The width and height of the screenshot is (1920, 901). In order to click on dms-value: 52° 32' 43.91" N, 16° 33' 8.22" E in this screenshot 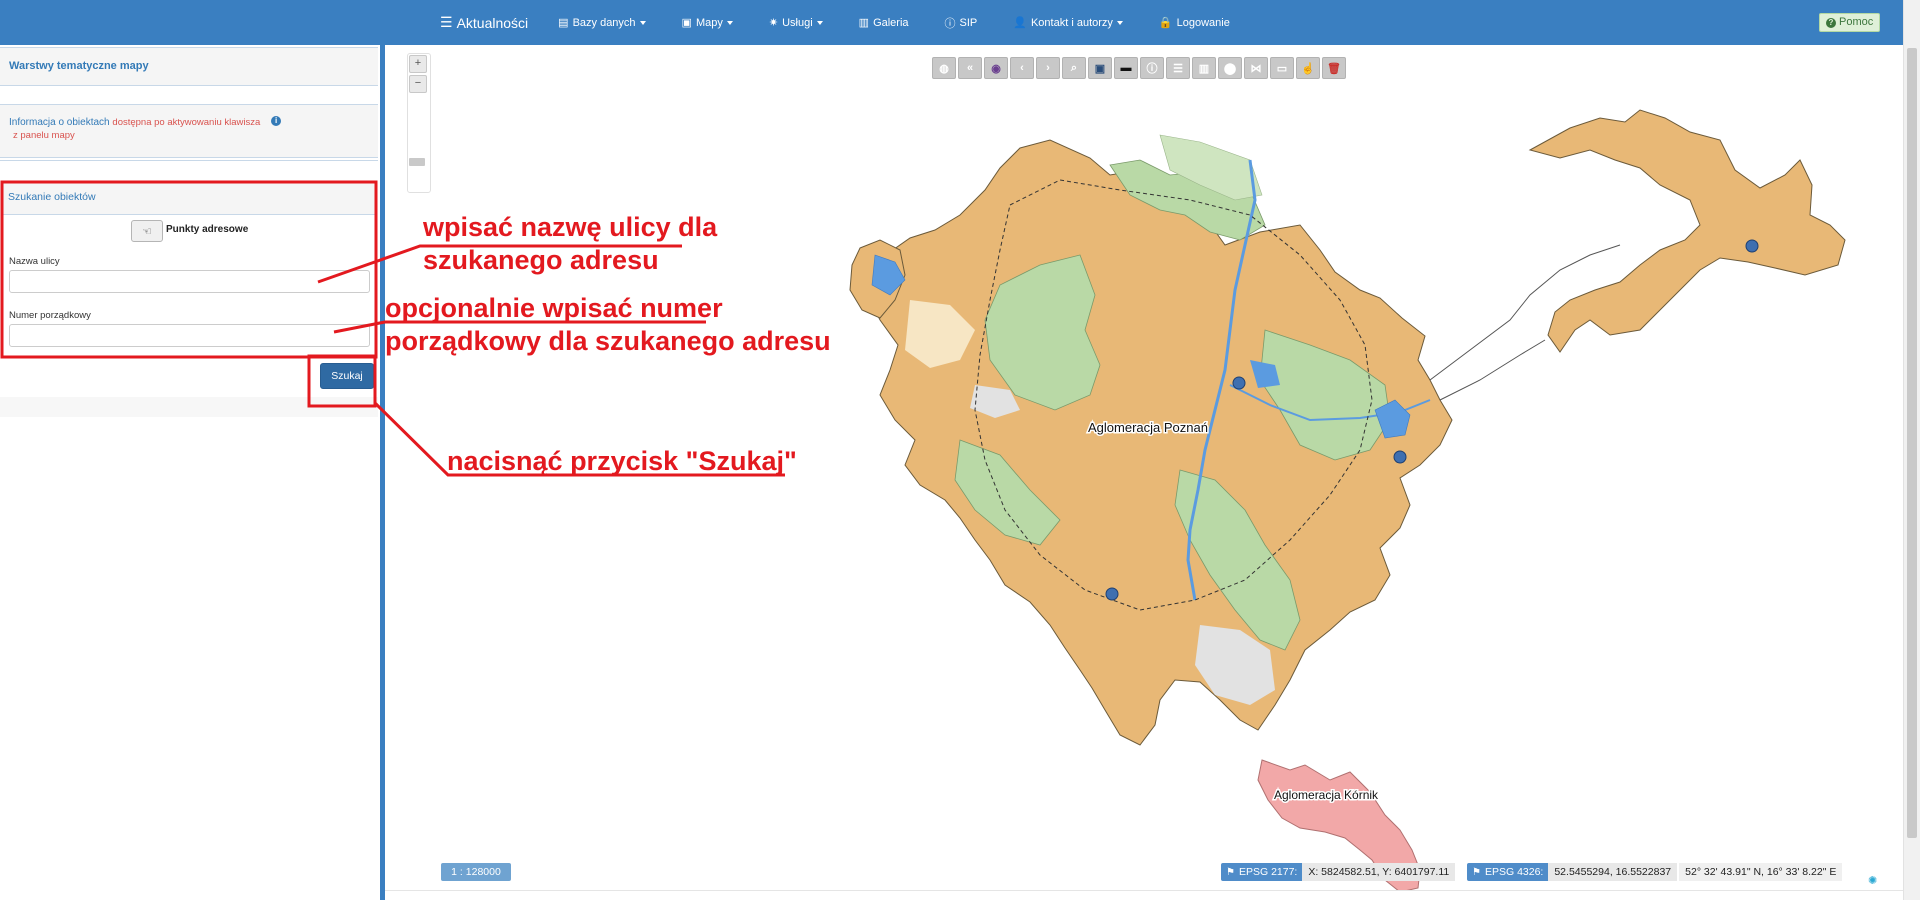, I will do `click(1761, 872)`.